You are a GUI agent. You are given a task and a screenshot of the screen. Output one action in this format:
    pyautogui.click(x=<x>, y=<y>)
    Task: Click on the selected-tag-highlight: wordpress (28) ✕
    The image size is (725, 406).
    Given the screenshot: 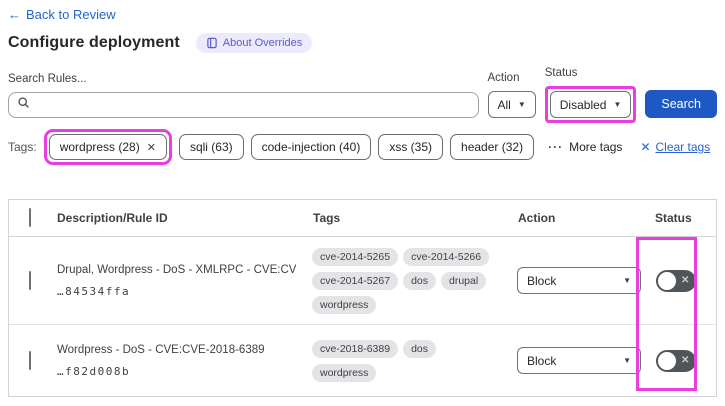 What is the action you would take?
    pyautogui.click(x=107, y=147)
    